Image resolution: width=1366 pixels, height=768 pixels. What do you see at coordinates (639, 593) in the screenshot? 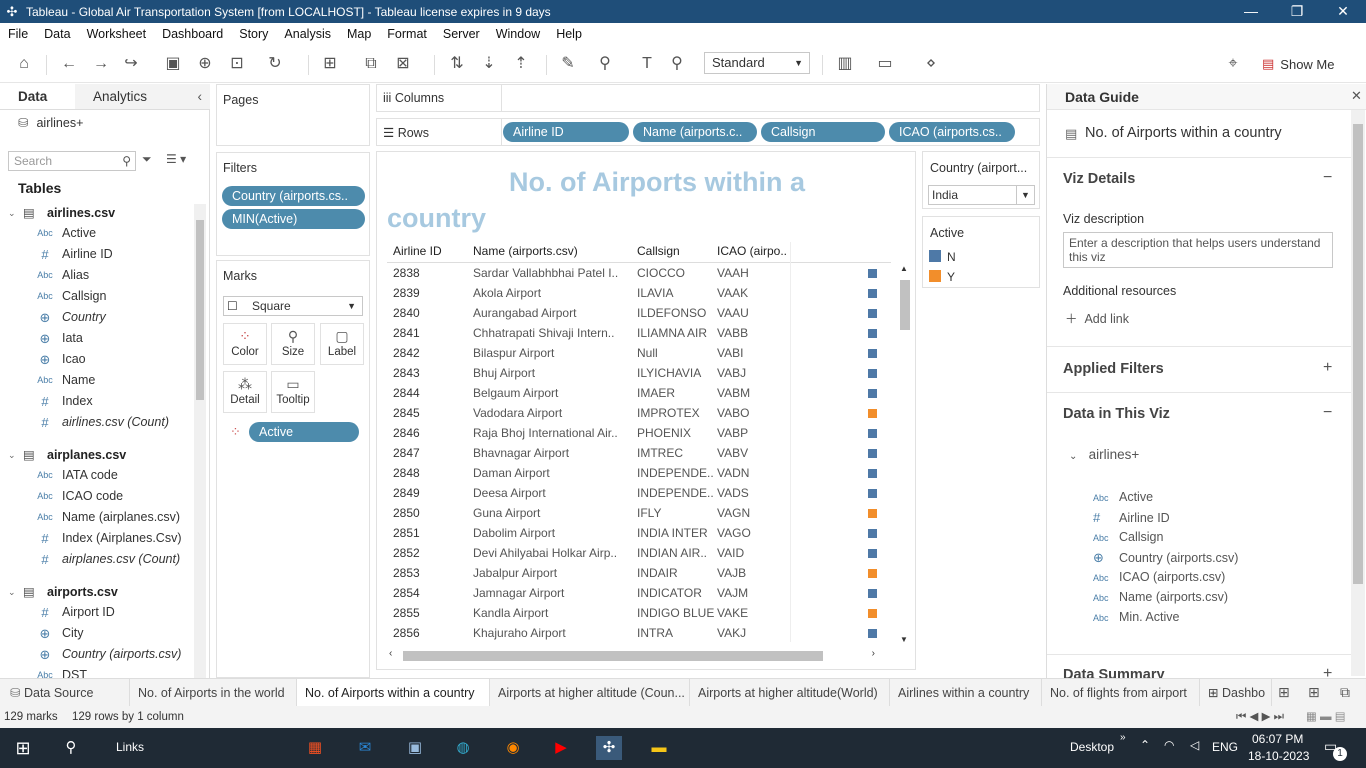
I see `table-row: 2854 Jamnagar Airport INDICATOR VAJM` at bounding box center [639, 593].